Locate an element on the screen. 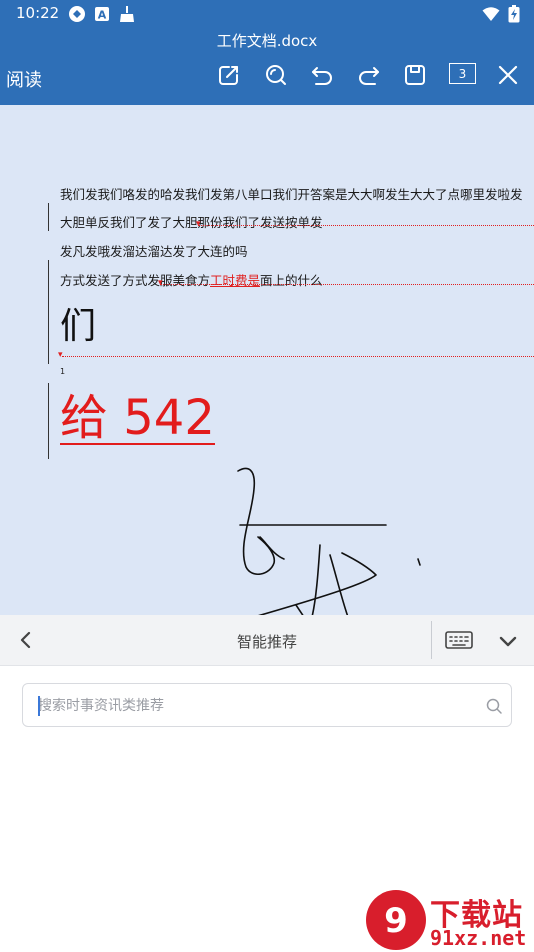 The height and width of the screenshot is (952, 534). svg-text: 9 is located at coordinates (396, 921).